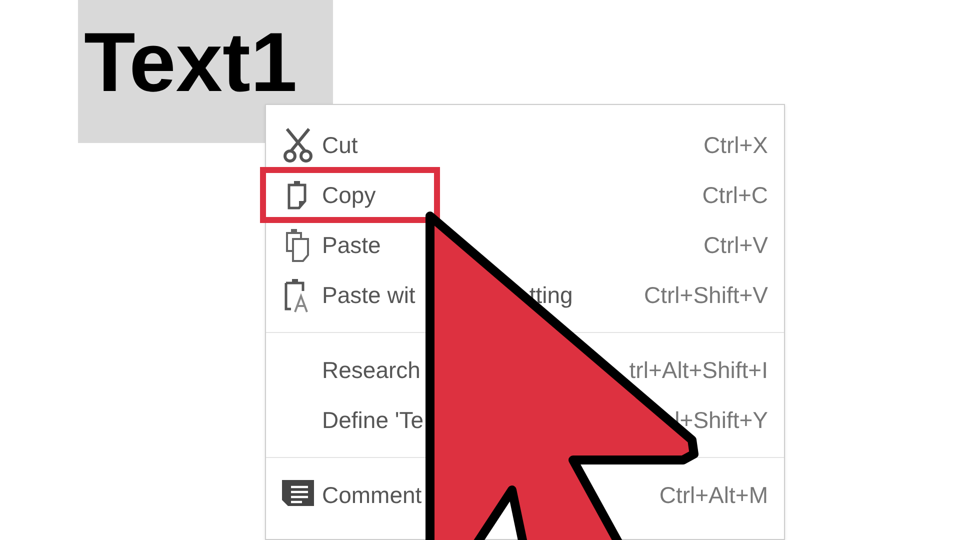 The height and width of the screenshot is (540, 960). What do you see at coordinates (735, 195) in the screenshot?
I see `shortcut-text: Ctrl+C` at bounding box center [735, 195].